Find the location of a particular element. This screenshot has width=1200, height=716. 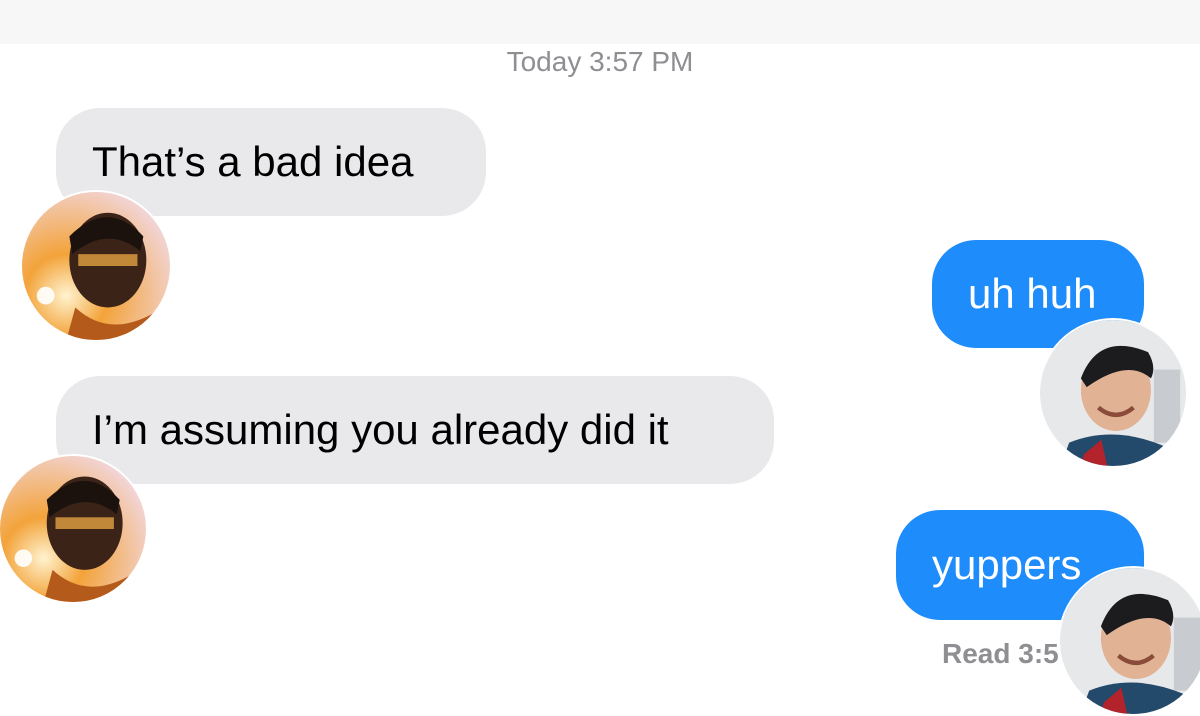

message-text: I’m assuming you already did it is located at coordinates (380, 429).